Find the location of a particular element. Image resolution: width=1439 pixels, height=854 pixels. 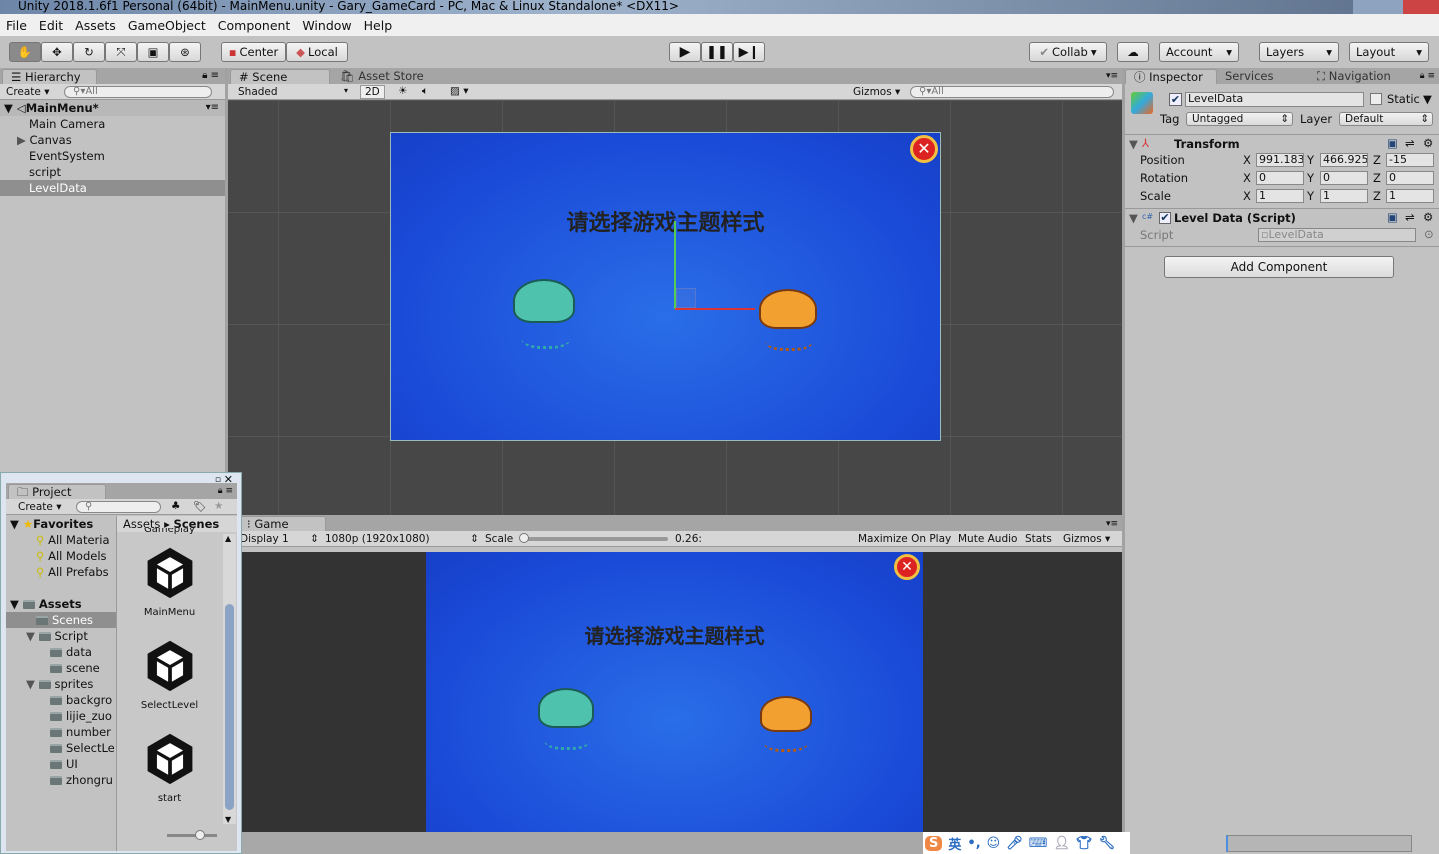

hierarchy-item: EventSystem is located at coordinates (112, 156).